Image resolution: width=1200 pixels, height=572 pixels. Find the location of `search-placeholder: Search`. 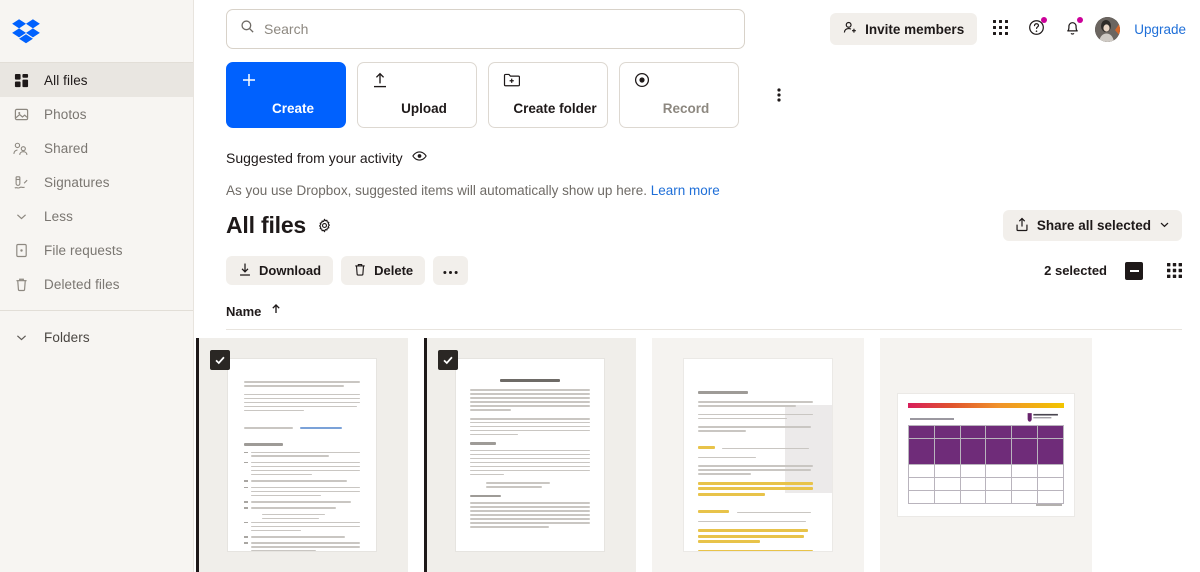

search-placeholder: Search is located at coordinates (286, 29).